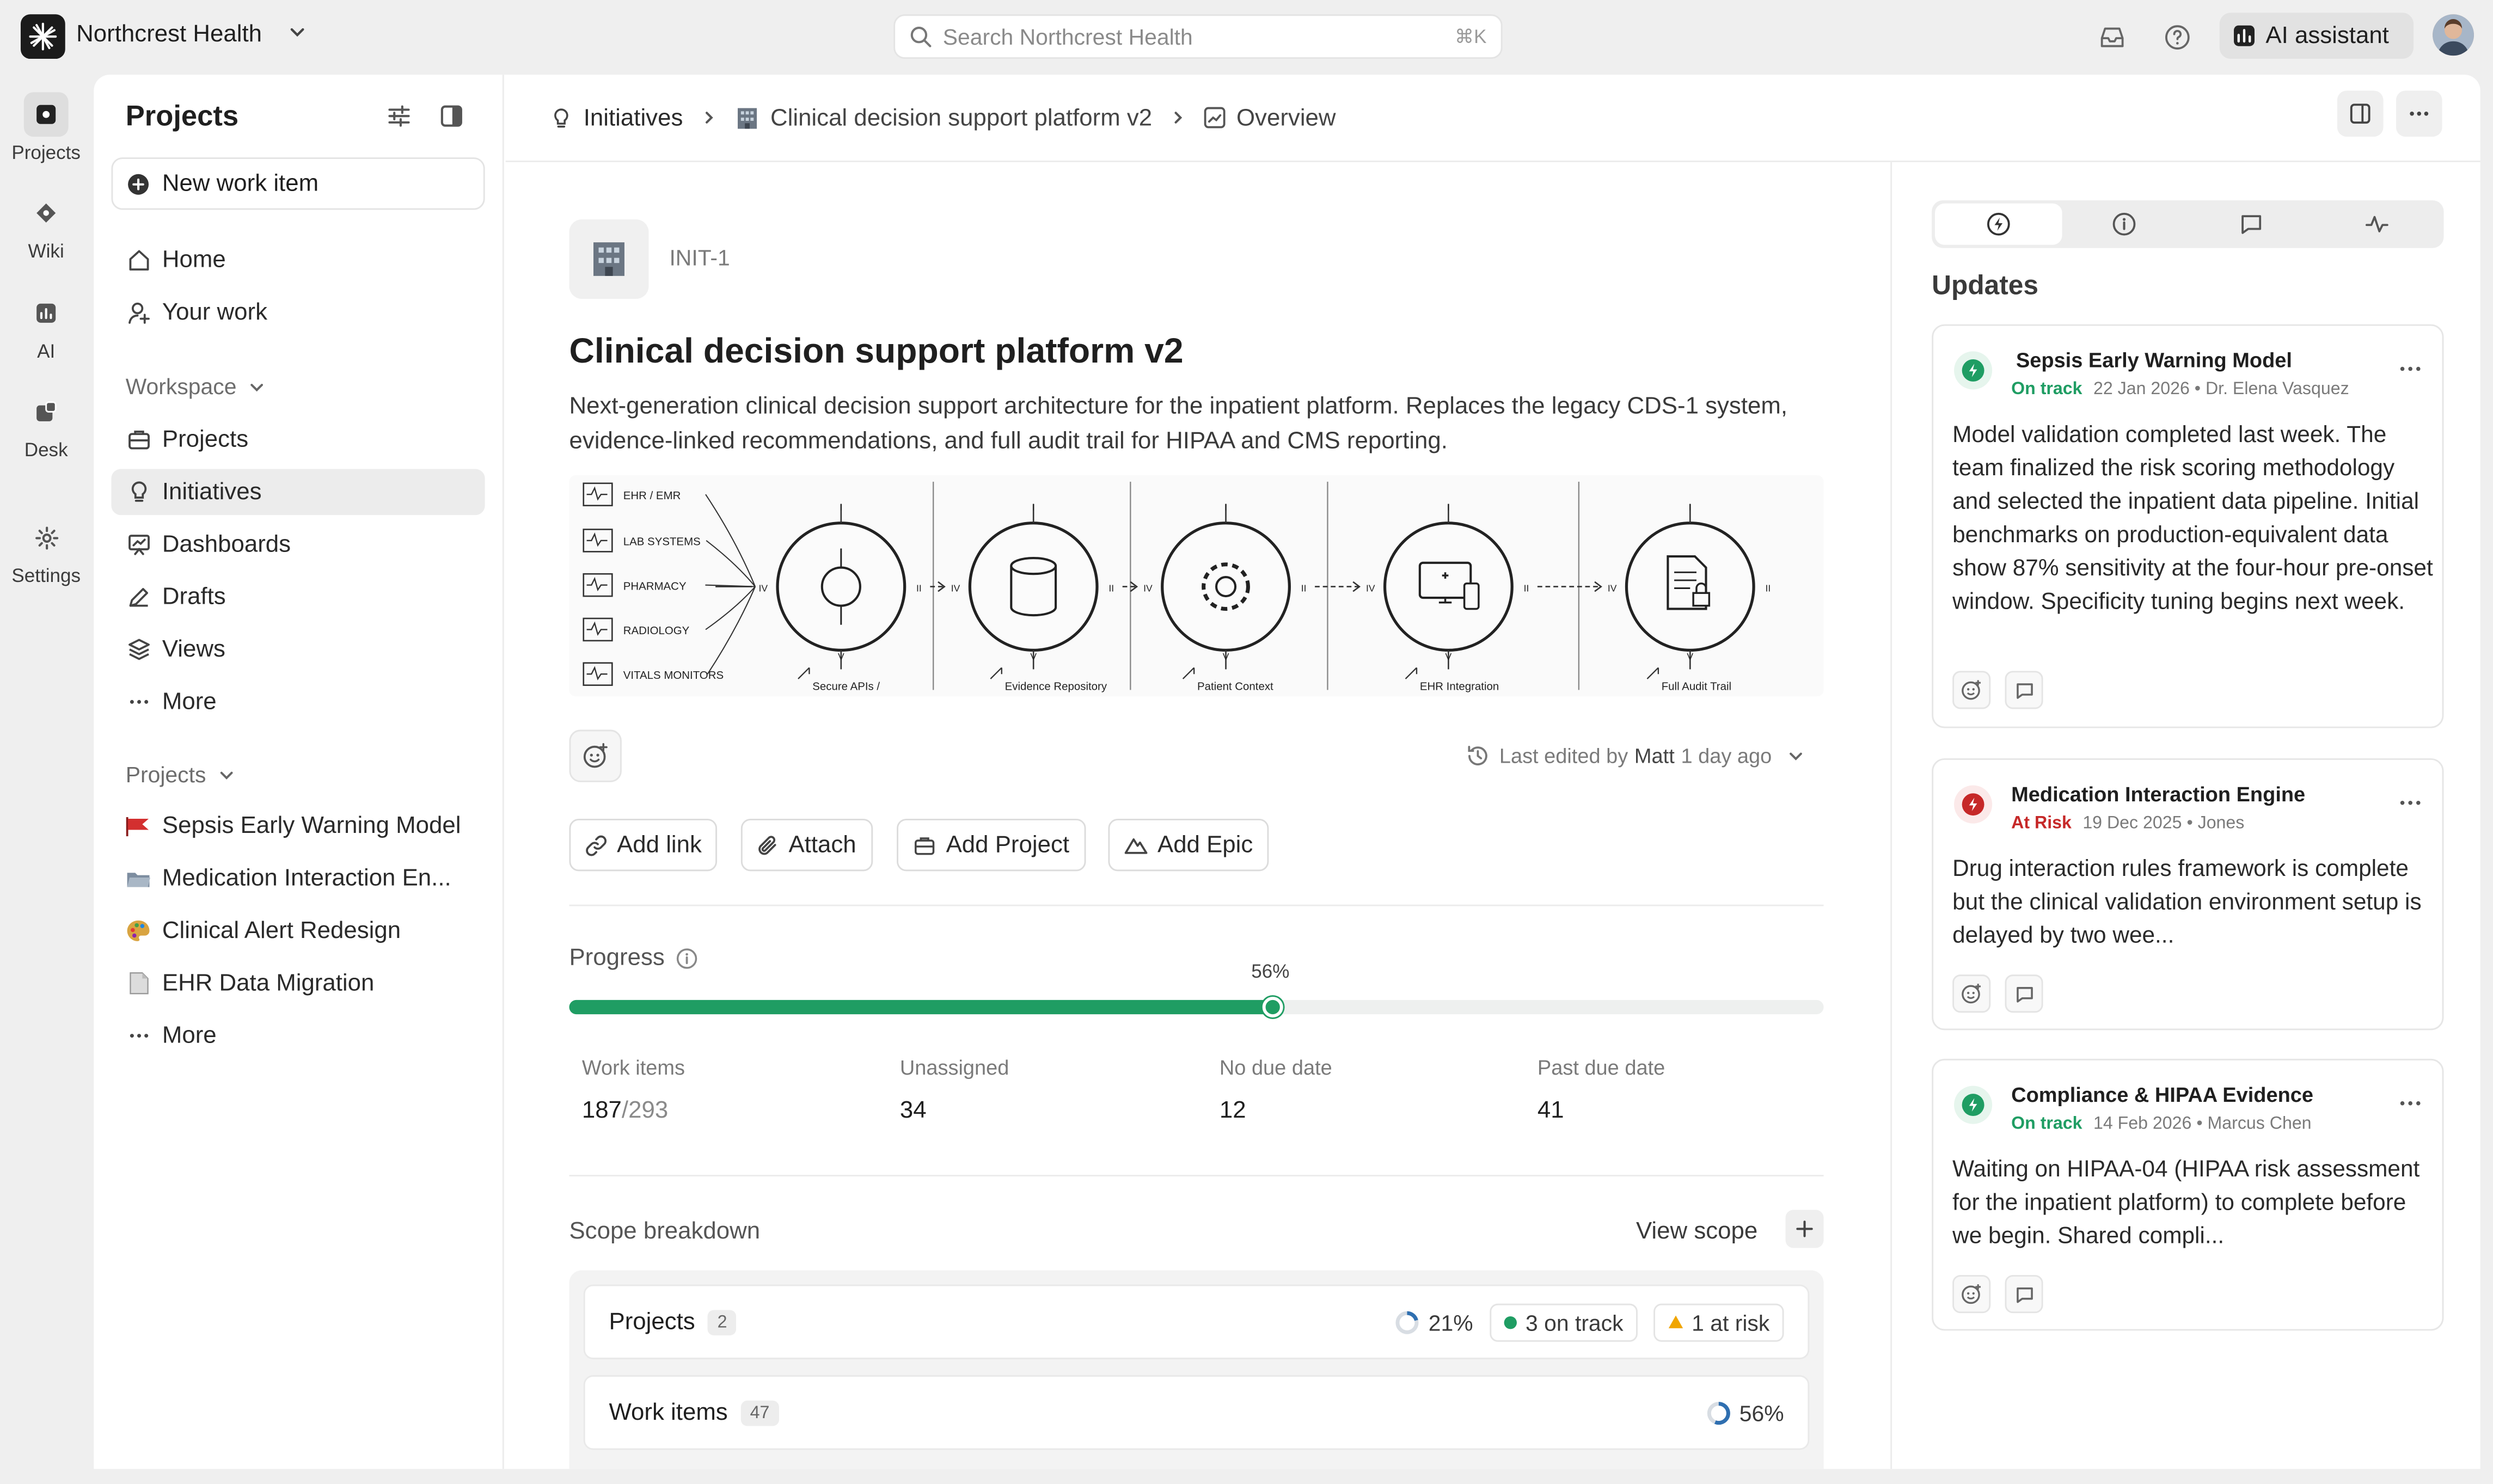 The height and width of the screenshot is (1484, 2493). I want to click on sidebar-item-home: Home, so click(298, 260).